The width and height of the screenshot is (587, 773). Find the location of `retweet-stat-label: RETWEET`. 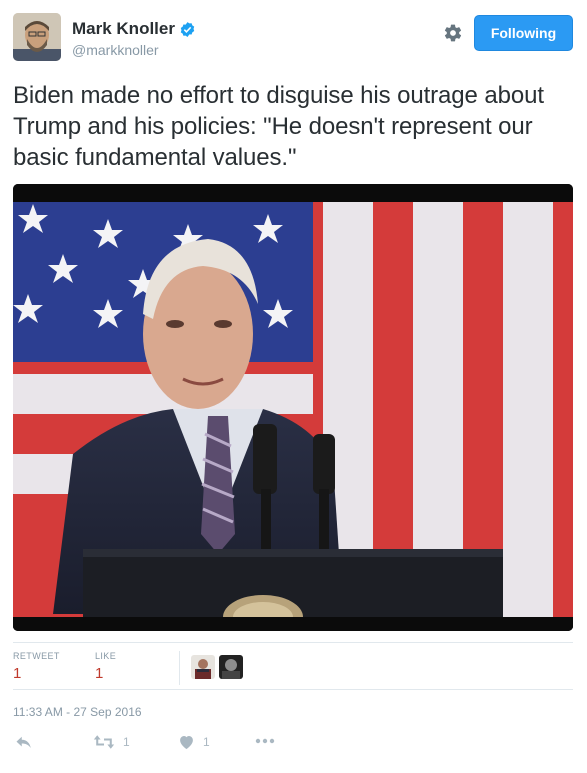

retweet-stat-label: RETWEET is located at coordinates (36, 656).